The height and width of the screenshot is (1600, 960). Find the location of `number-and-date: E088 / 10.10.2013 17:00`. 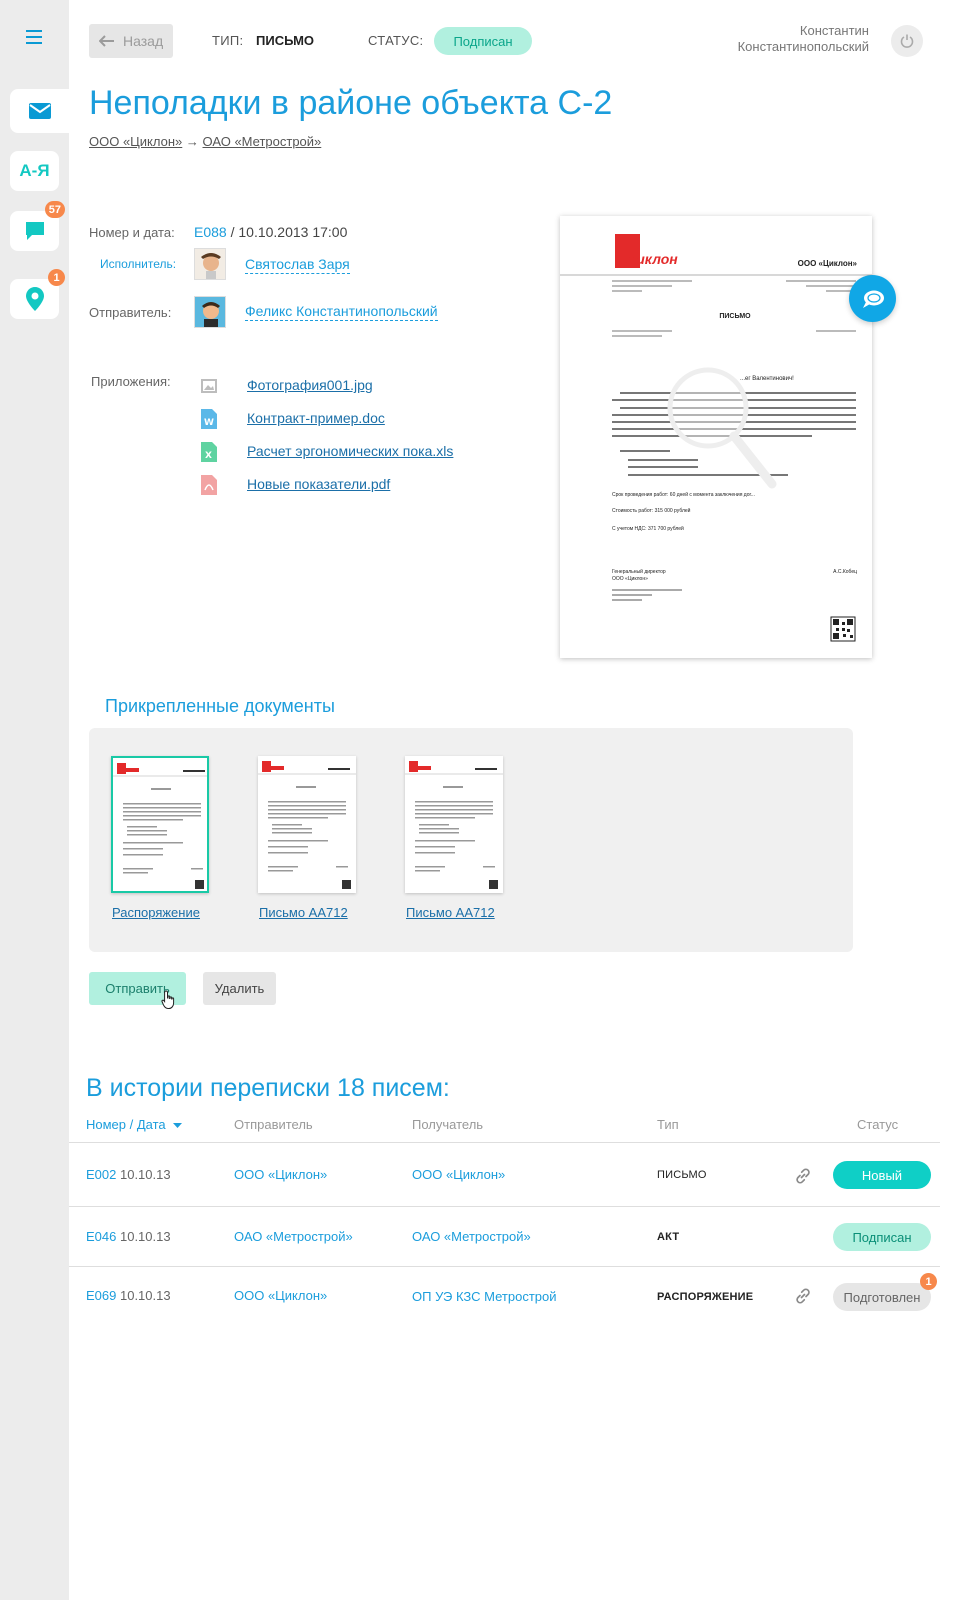

number-and-date: E088 / 10.10.2013 17:00 is located at coordinates (270, 232).